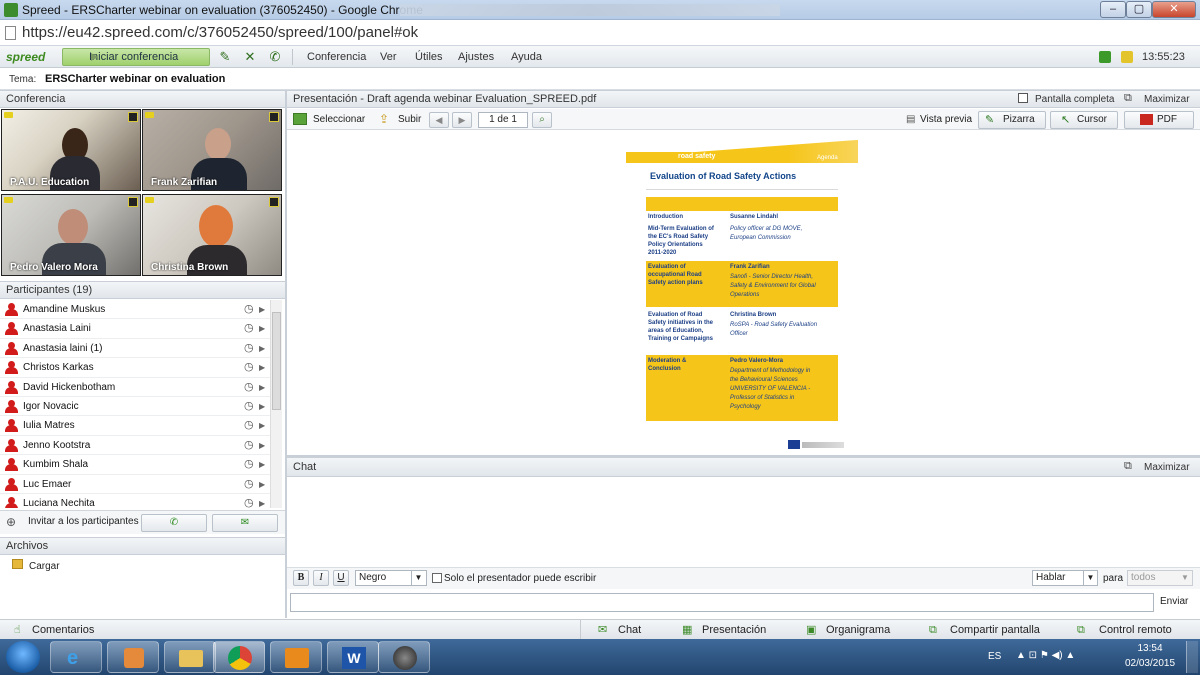 This screenshot has width=1200, height=675. Describe the element at coordinates (135, 465) in the screenshot. I see `participant-row: Kumbim Shala ◷ ▶` at that location.